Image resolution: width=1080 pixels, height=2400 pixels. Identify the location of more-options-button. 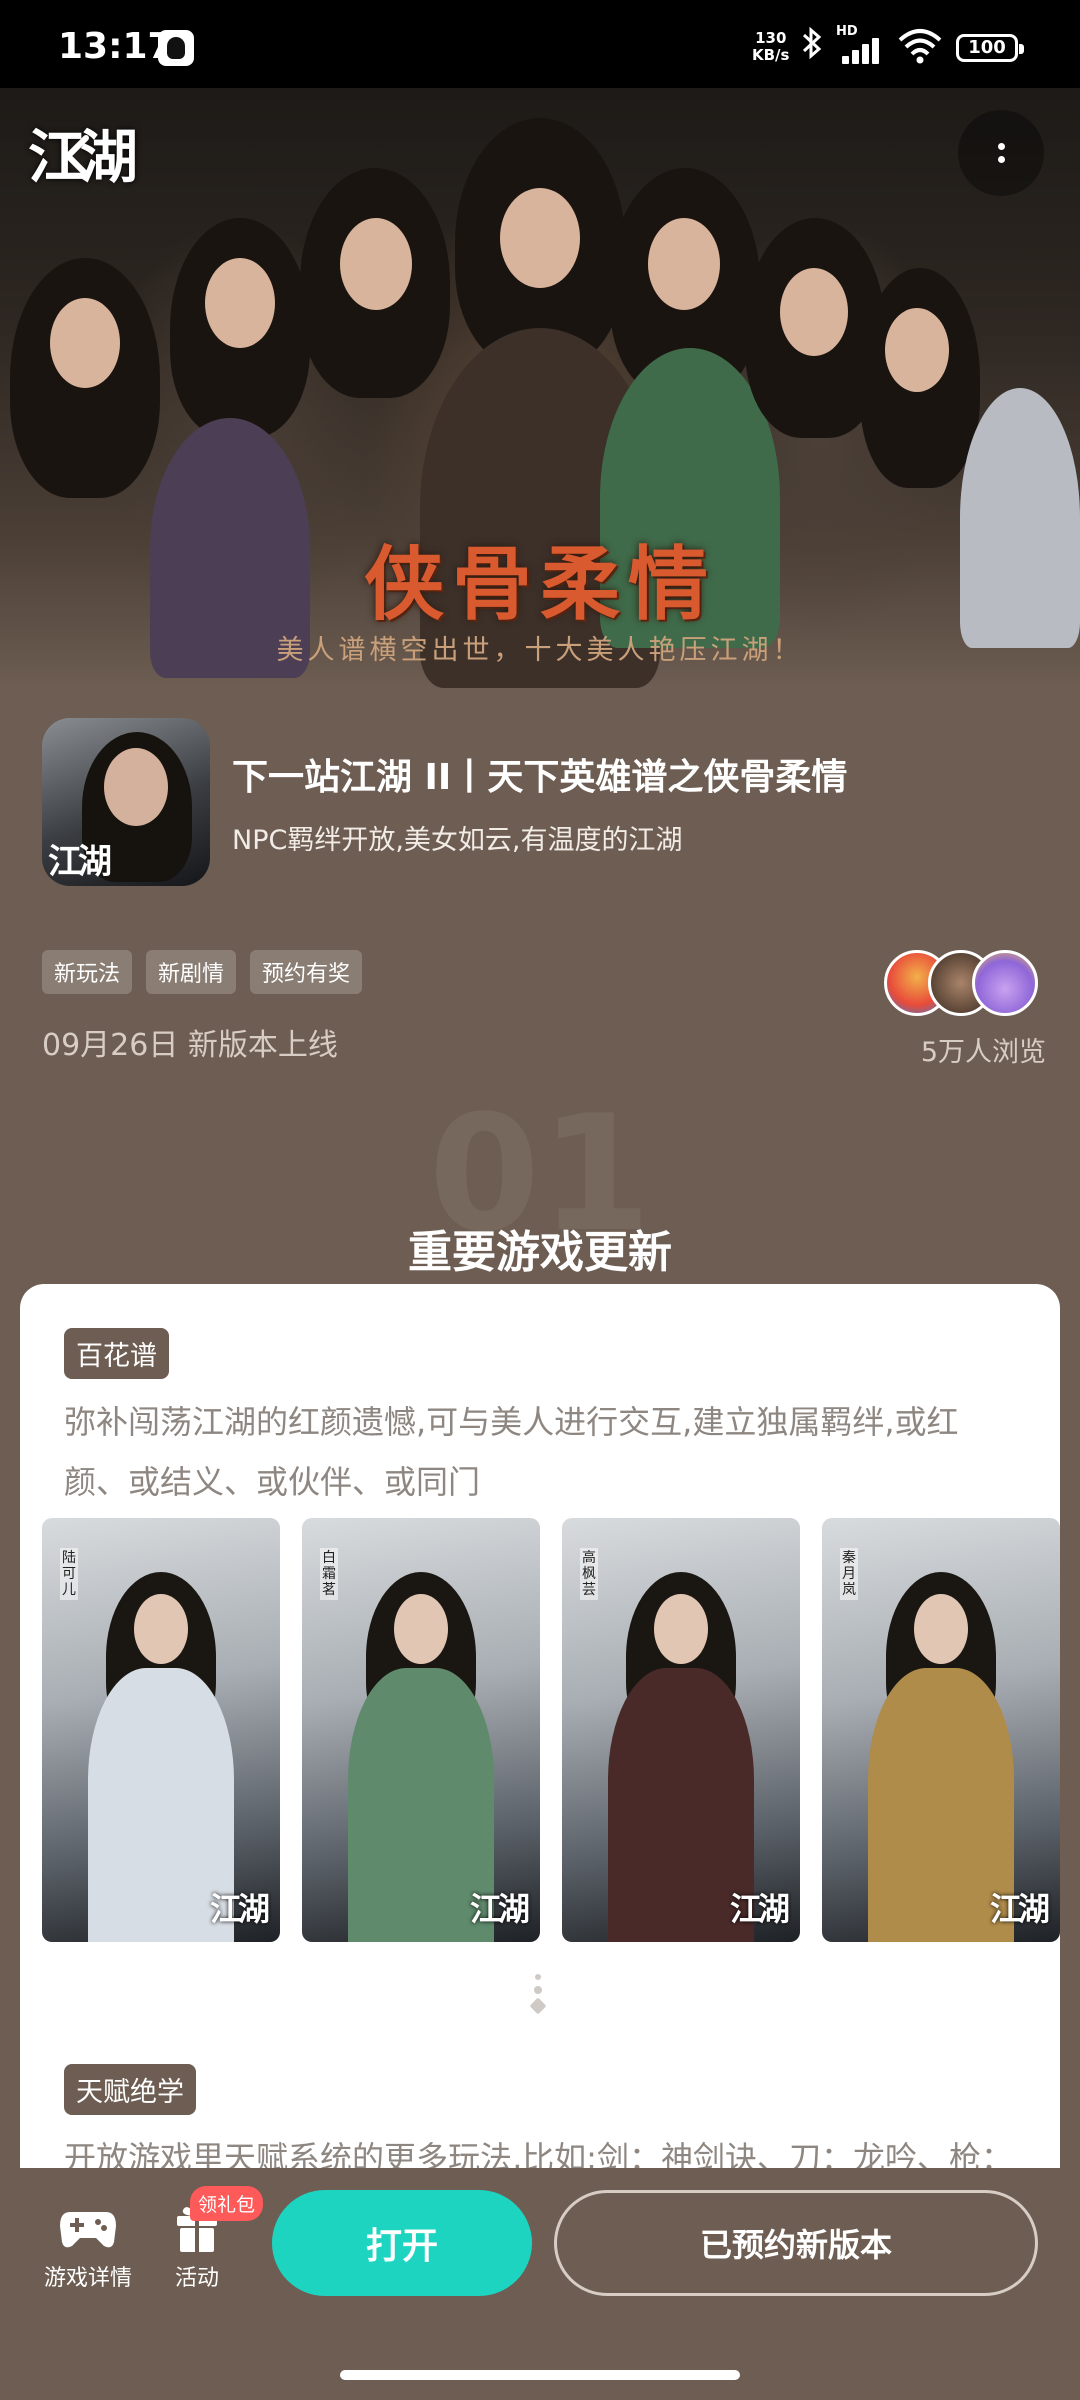
(1001, 153).